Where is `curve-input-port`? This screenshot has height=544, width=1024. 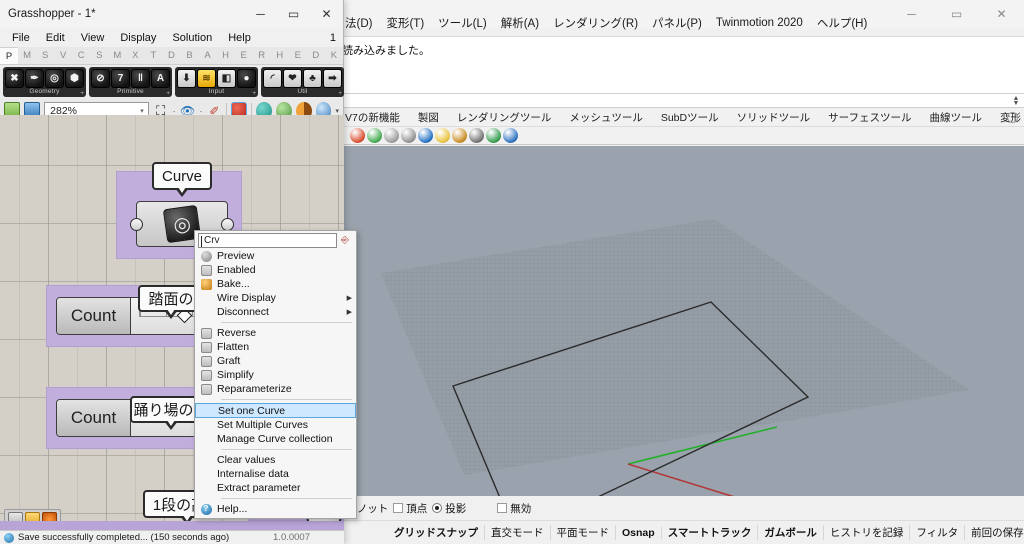
curve-input-port is located at coordinates (136, 224).